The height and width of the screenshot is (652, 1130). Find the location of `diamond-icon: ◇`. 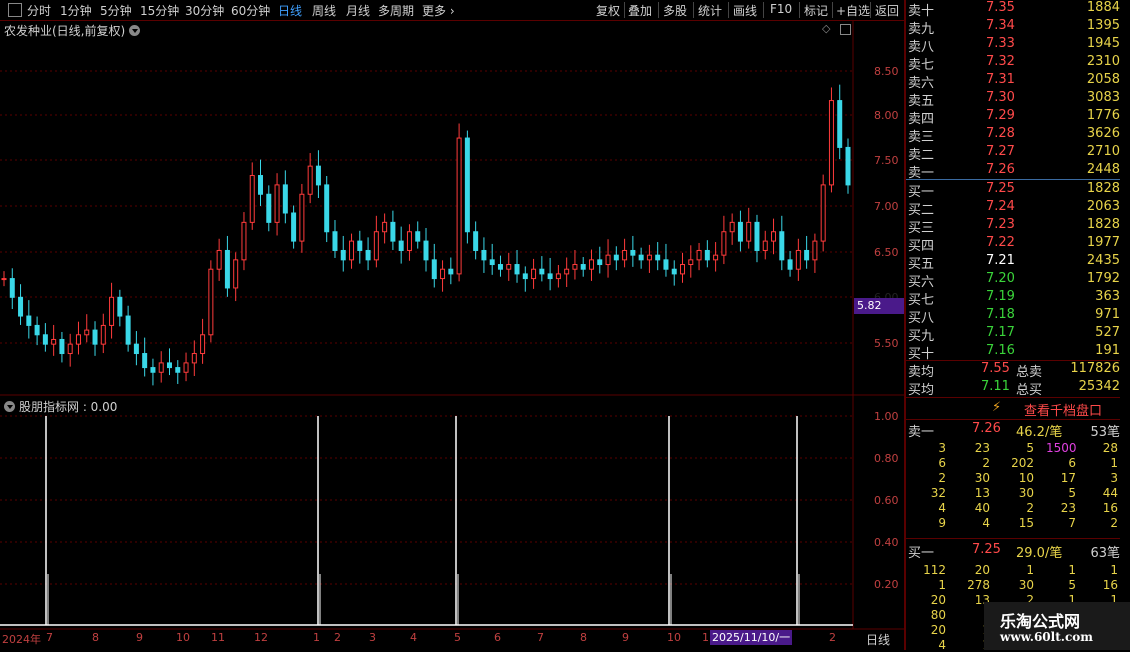

diamond-icon: ◇ is located at coordinates (826, 28).